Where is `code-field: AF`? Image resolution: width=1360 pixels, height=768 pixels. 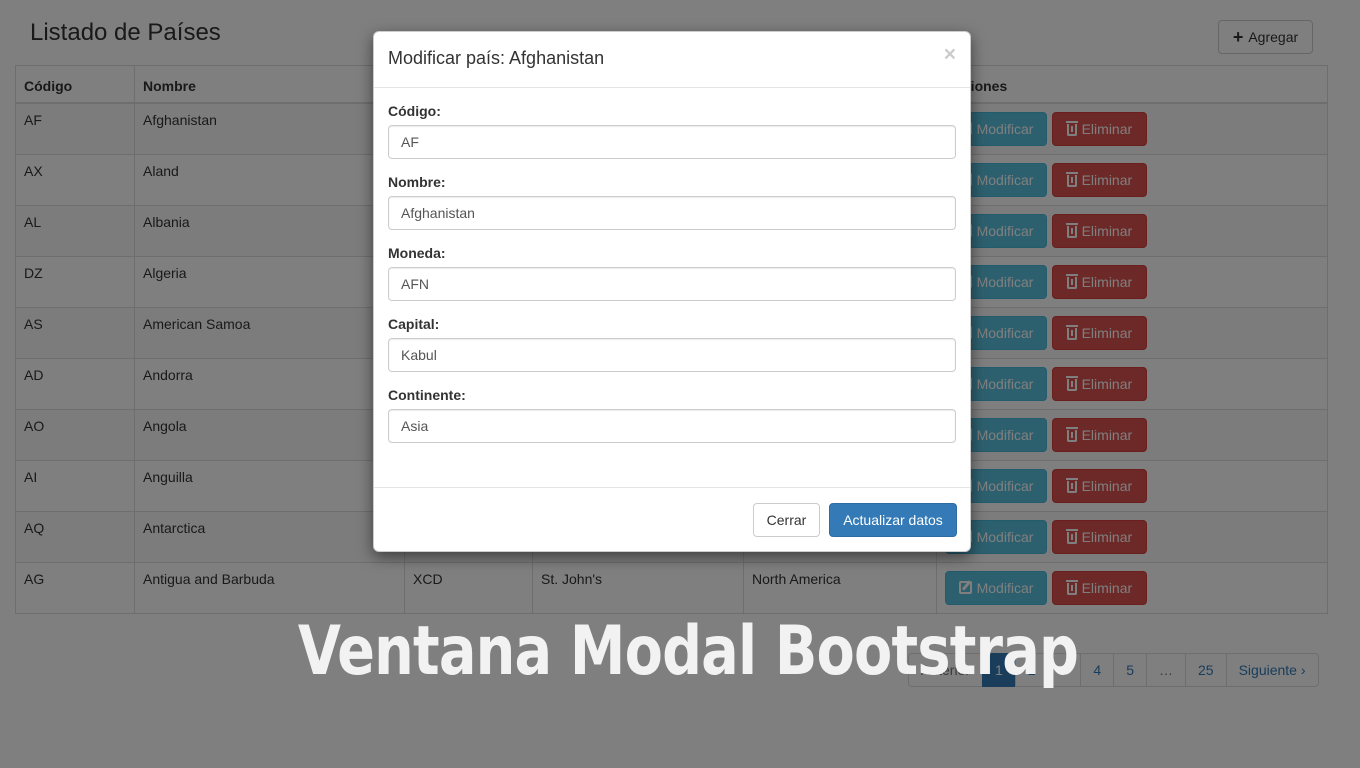 code-field: AF is located at coordinates (672, 142).